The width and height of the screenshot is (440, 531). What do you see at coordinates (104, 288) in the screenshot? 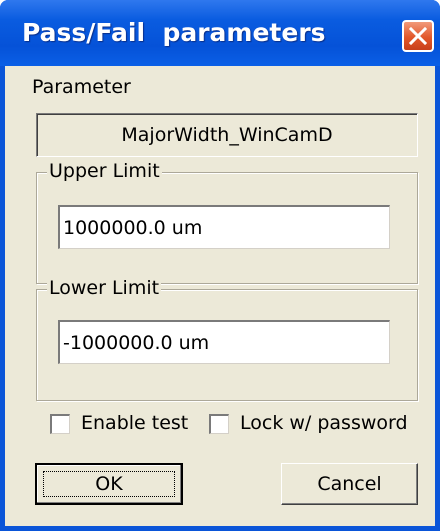
I see `lower-limit-legend: Lower Limit` at bounding box center [104, 288].